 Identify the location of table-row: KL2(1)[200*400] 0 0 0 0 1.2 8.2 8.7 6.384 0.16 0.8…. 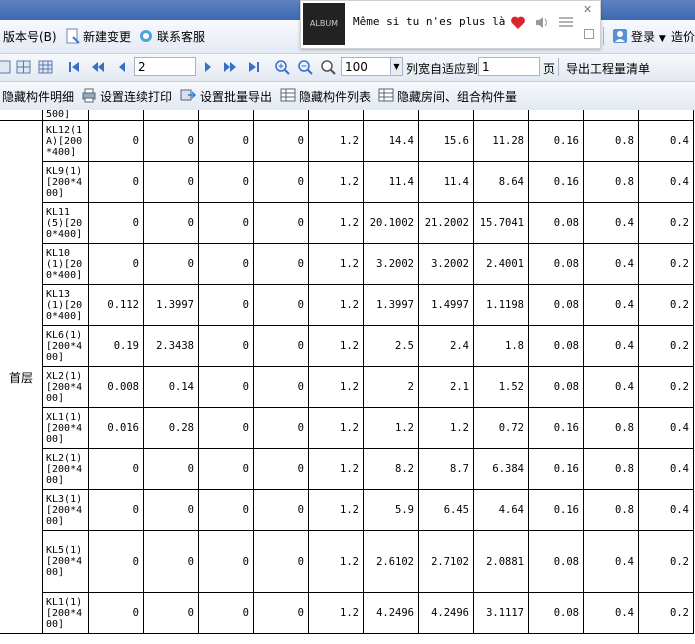
(347, 469).